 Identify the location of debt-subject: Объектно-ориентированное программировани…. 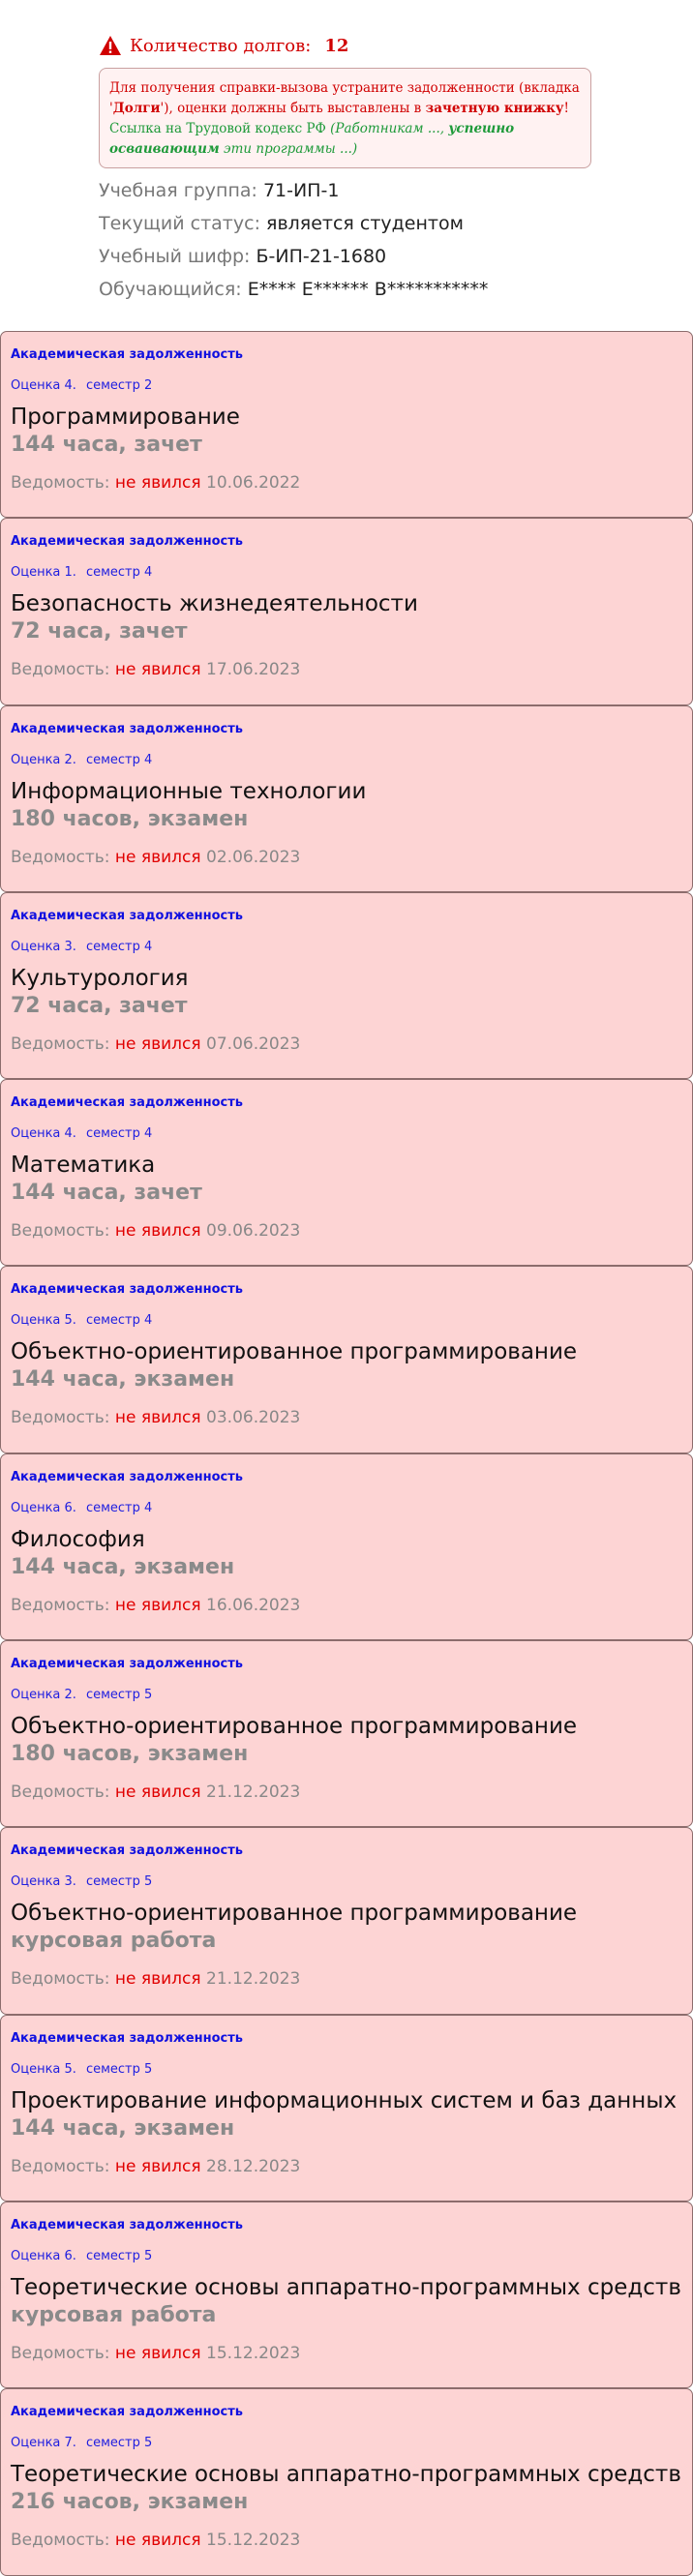
(294, 1914).